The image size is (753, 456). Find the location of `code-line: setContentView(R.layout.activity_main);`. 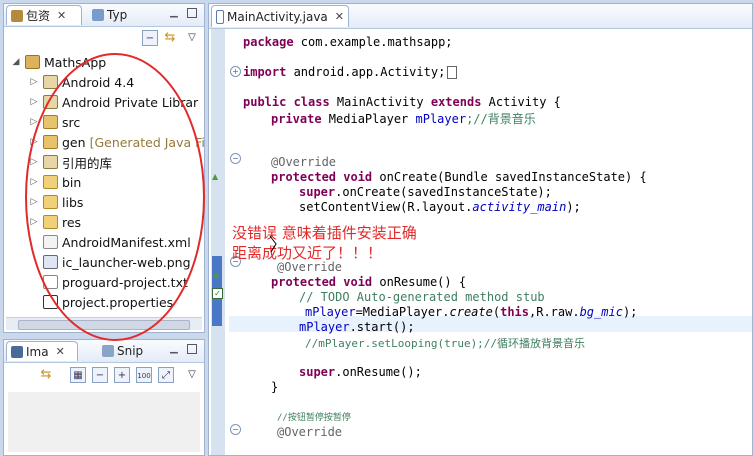

code-line: setContentView(R.layout.activity_main); is located at coordinates (440, 207).